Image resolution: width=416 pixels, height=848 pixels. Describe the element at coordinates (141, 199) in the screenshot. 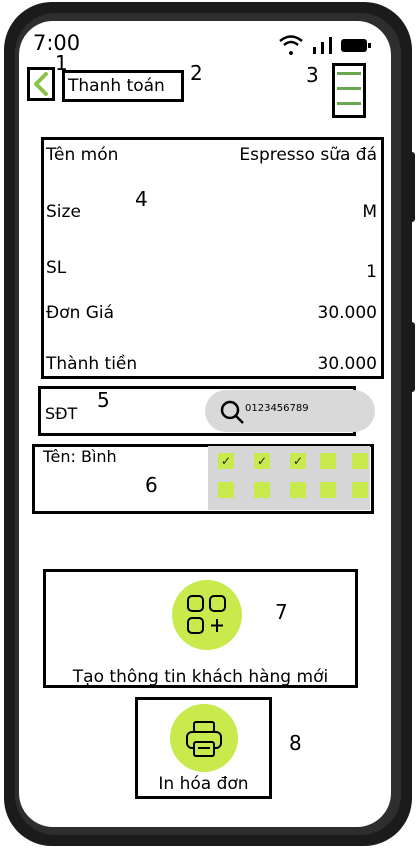

I see `annotation-4: 4` at that location.